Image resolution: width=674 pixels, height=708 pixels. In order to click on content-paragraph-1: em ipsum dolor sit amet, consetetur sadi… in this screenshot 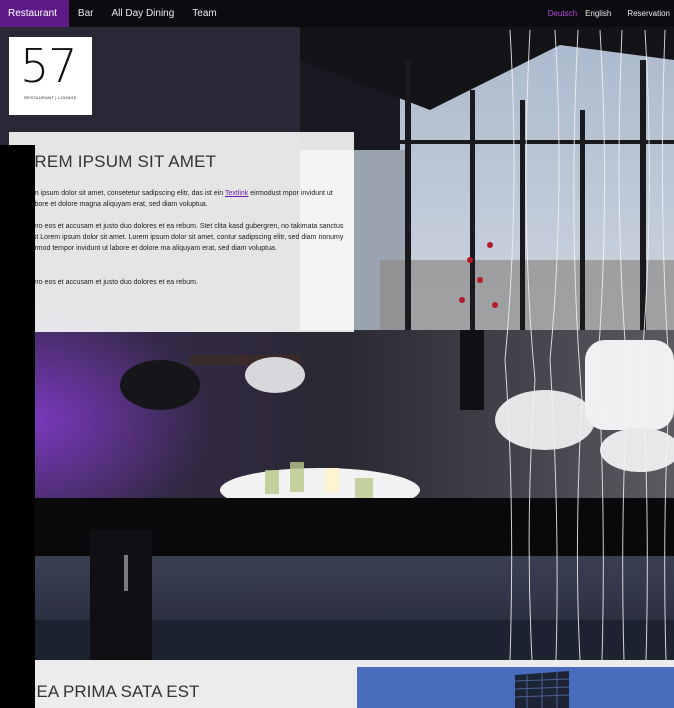, I will do `click(189, 199)`.